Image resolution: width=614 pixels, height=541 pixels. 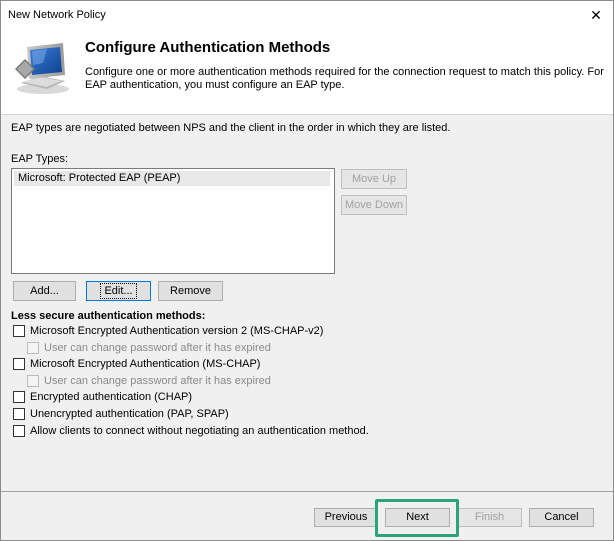 What do you see at coordinates (108, 316) in the screenshot?
I see `less-secure-title: Less secure authentication methods:` at bounding box center [108, 316].